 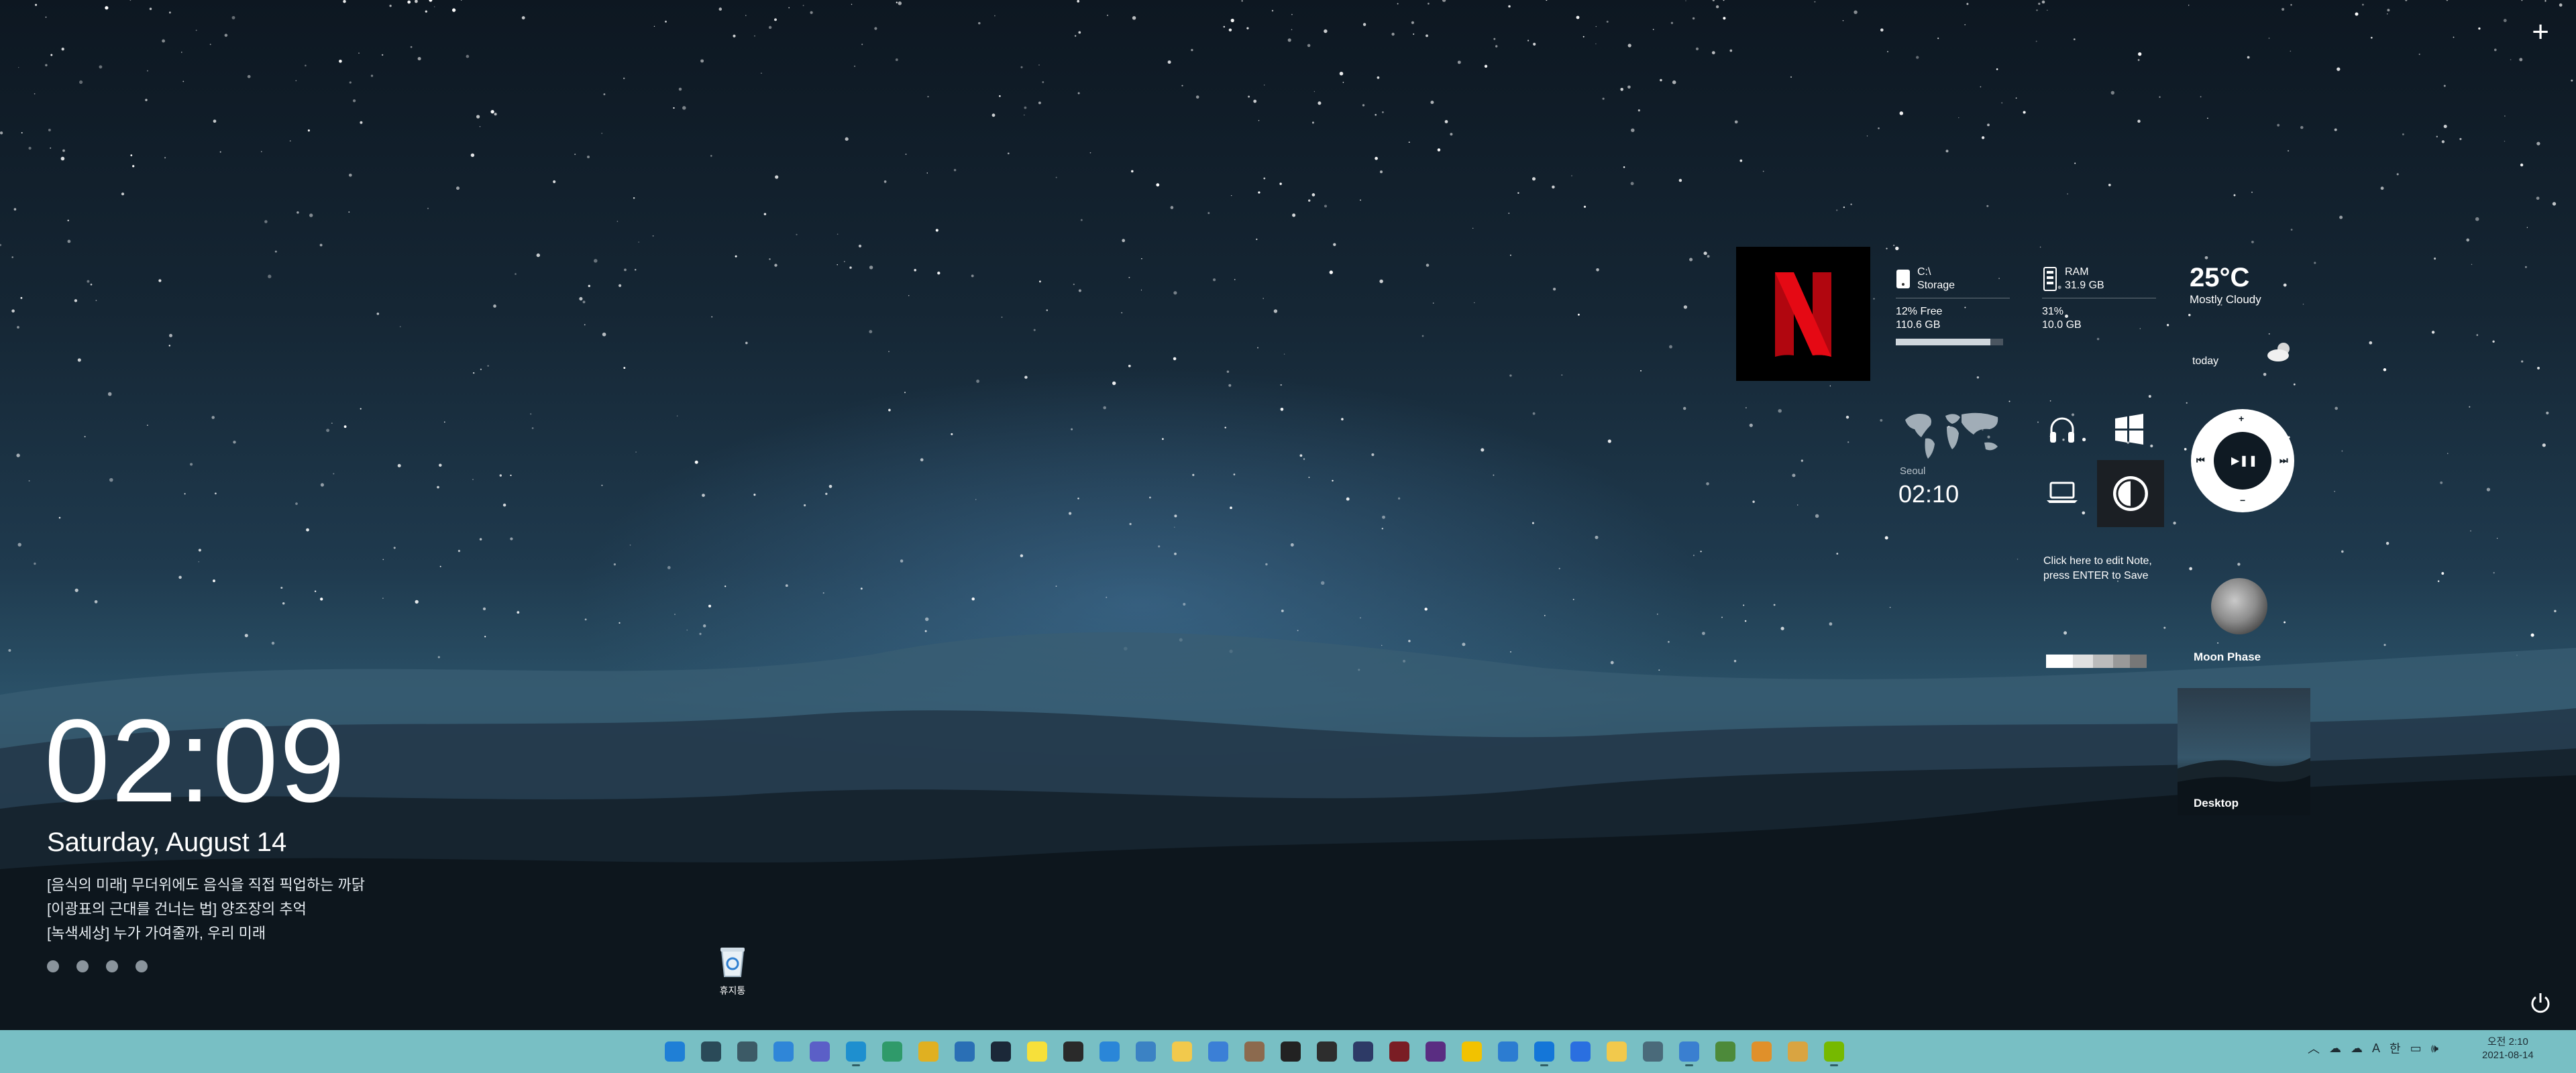 I want to click on calendar-icon, so click(x=1508, y=1051).